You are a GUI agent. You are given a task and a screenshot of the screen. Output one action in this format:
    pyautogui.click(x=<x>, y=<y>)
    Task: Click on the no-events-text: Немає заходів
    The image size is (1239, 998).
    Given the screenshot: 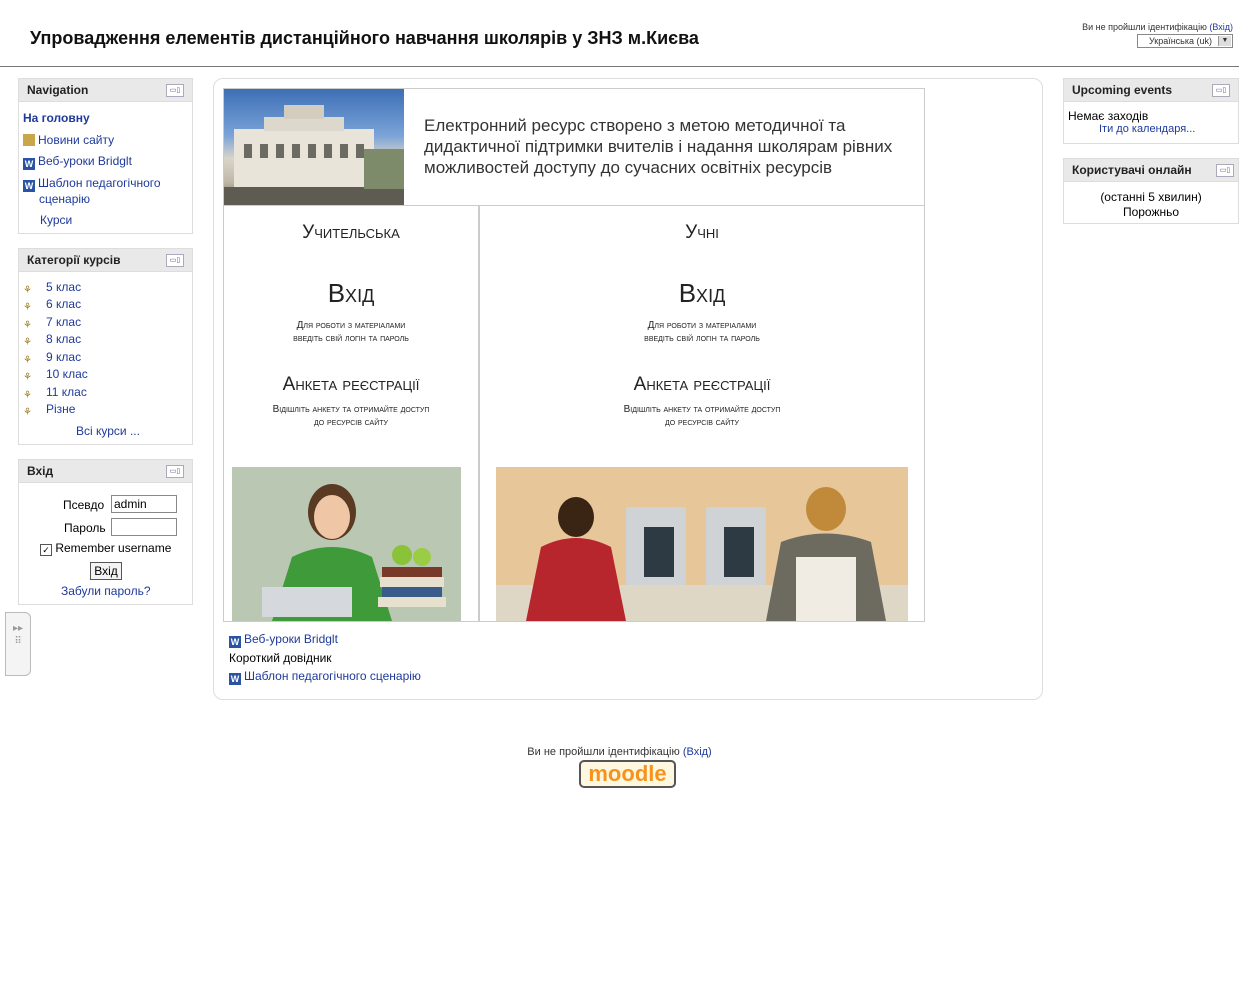 What is the action you would take?
    pyautogui.click(x=1108, y=116)
    